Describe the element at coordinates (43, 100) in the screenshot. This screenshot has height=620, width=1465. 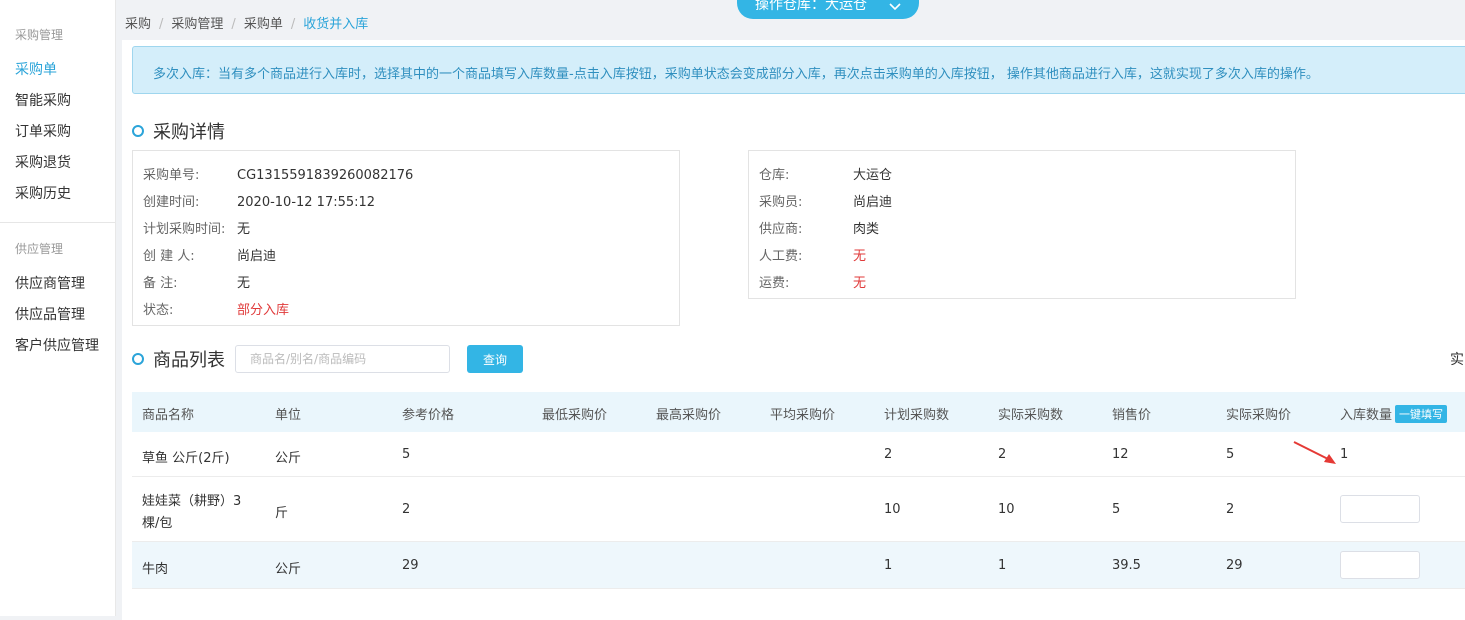
I see `sidebar-item-smart-purchase: 智能采购` at that location.